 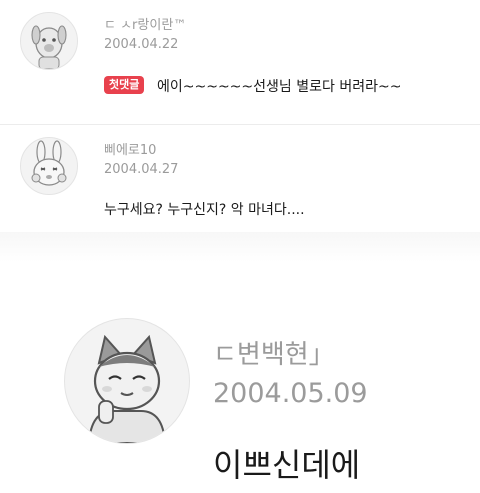 I want to click on rabbit-avatar-icon, so click(x=49, y=166).